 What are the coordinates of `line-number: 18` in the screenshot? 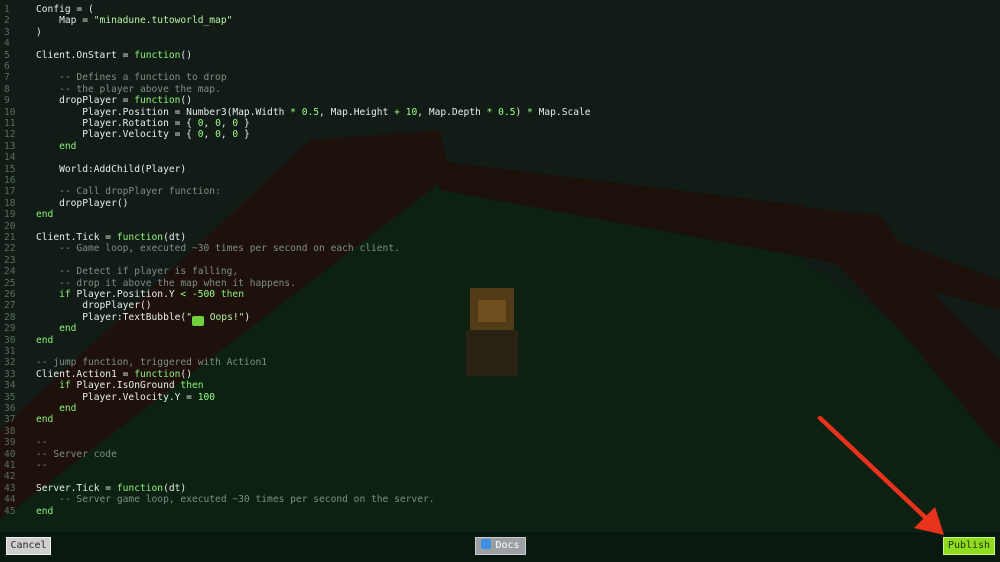 It's located at (10, 203).